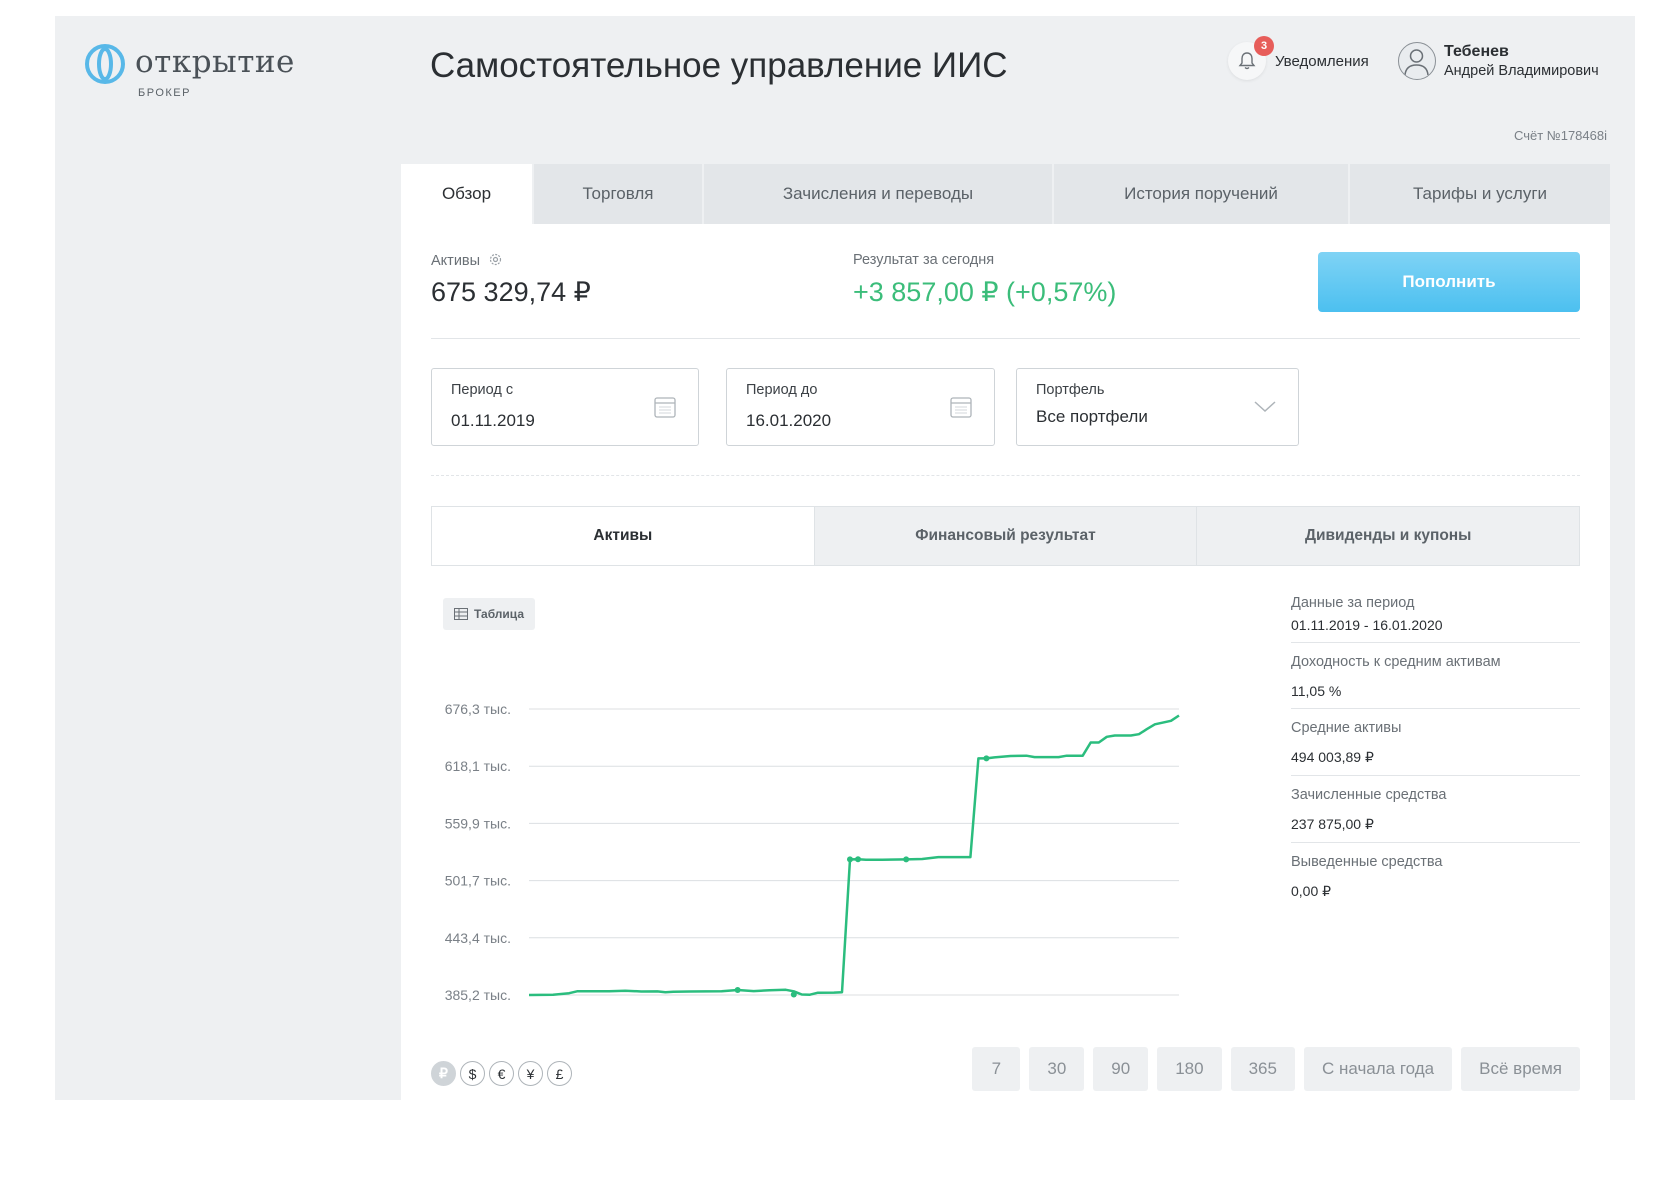 The width and height of the screenshot is (1680, 1180). What do you see at coordinates (623, 536) in the screenshot?
I see `subtab-assets: Активы` at bounding box center [623, 536].